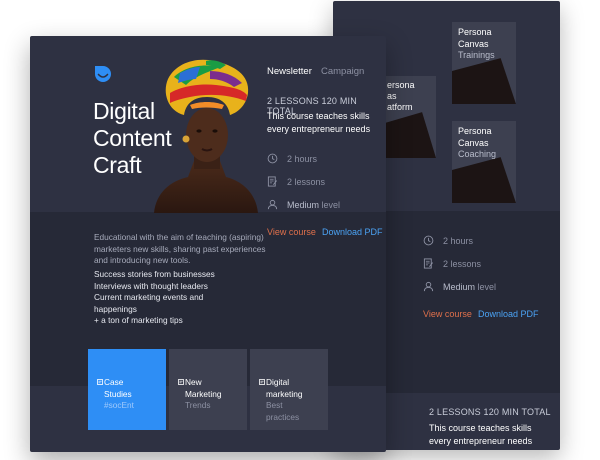  Describe the element at coordinates (484, 162) in the screenshot. I see `thumb-persona-coaching: Persona Canvas Coaching` at that location.